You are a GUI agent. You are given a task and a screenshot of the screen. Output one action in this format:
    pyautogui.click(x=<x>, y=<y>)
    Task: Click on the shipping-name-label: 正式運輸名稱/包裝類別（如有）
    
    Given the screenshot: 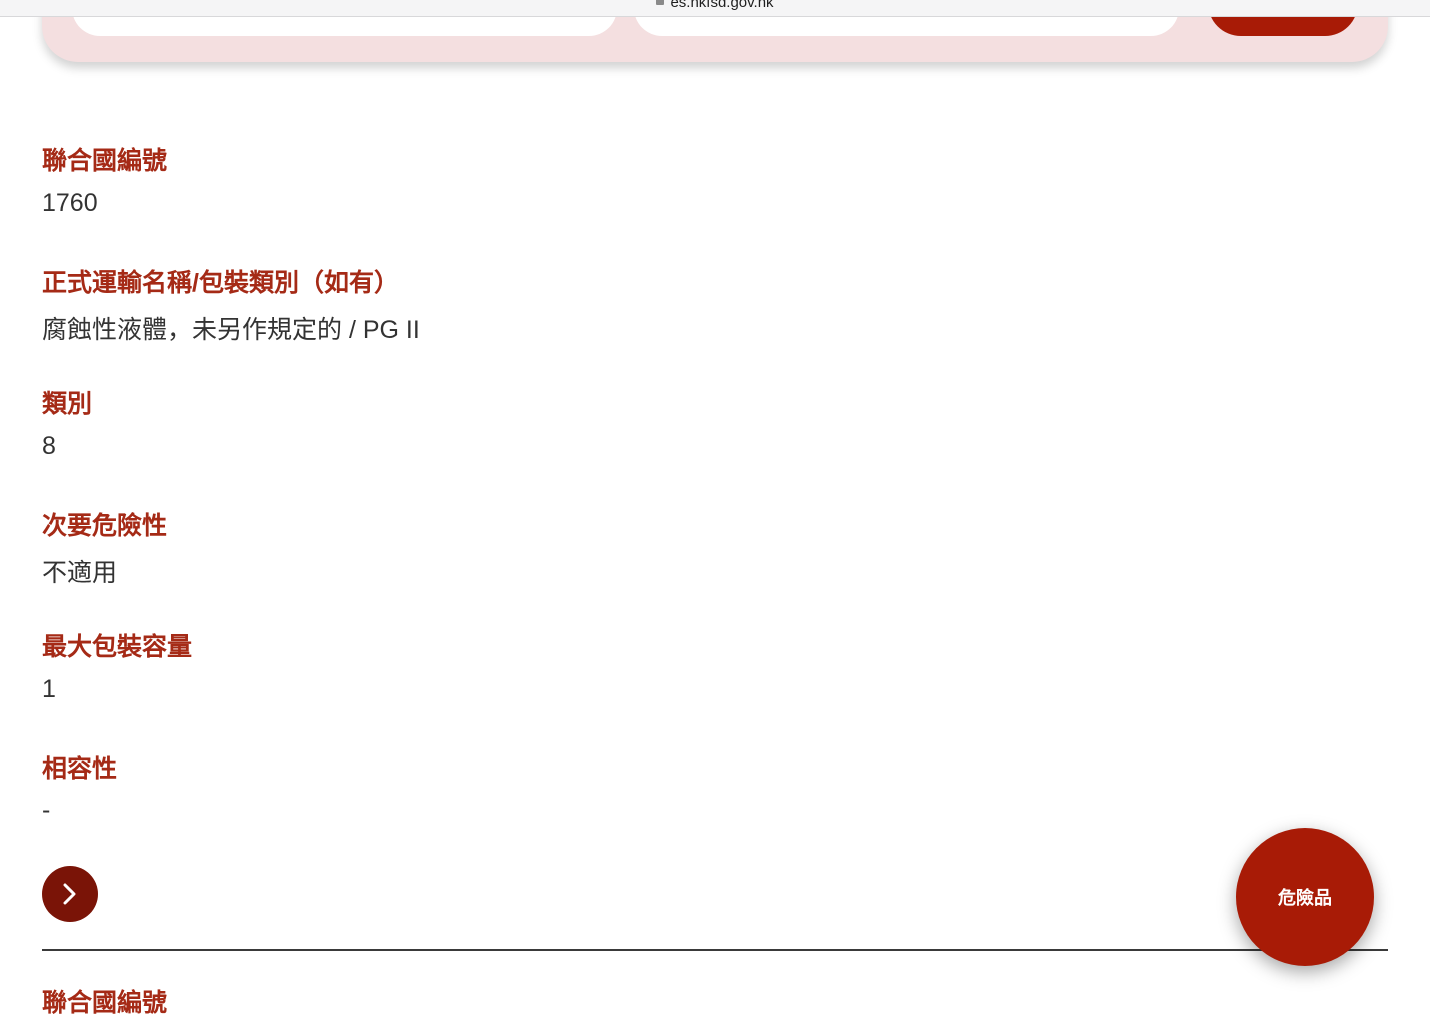 What is the action you would take?
    pyautogui.click(x=220, y=283)
    